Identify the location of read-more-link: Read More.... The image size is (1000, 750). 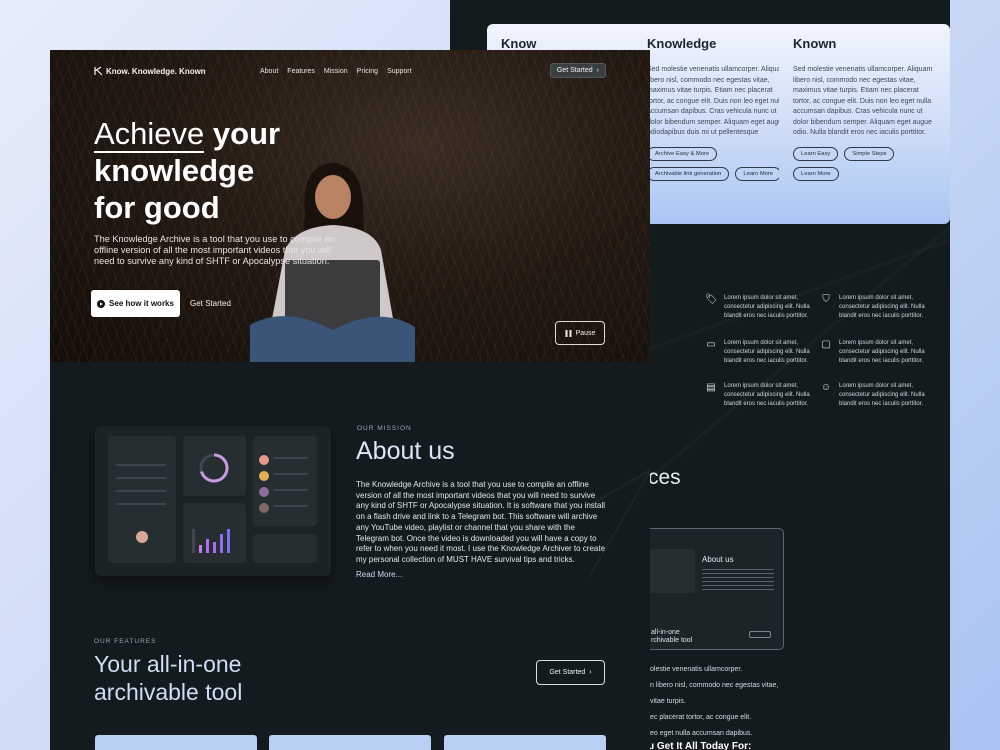
(379, 574).